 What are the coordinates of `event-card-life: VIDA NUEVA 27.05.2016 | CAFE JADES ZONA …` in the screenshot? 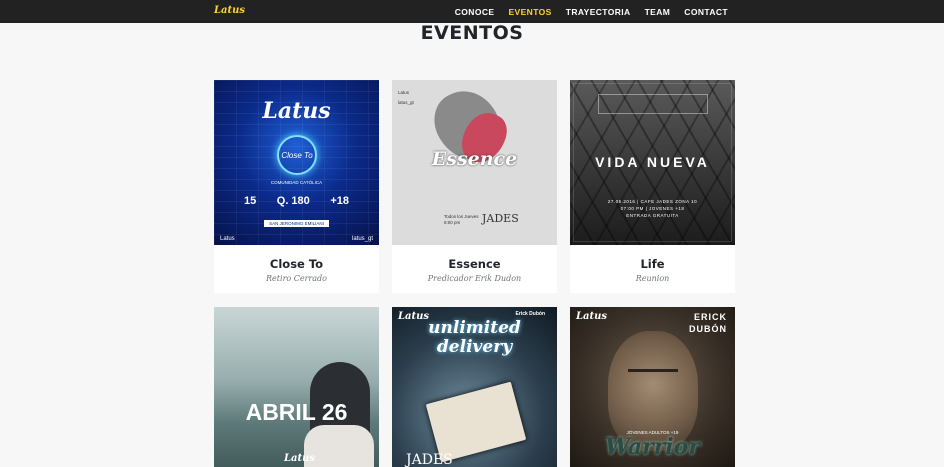 It's located at (652, 186).